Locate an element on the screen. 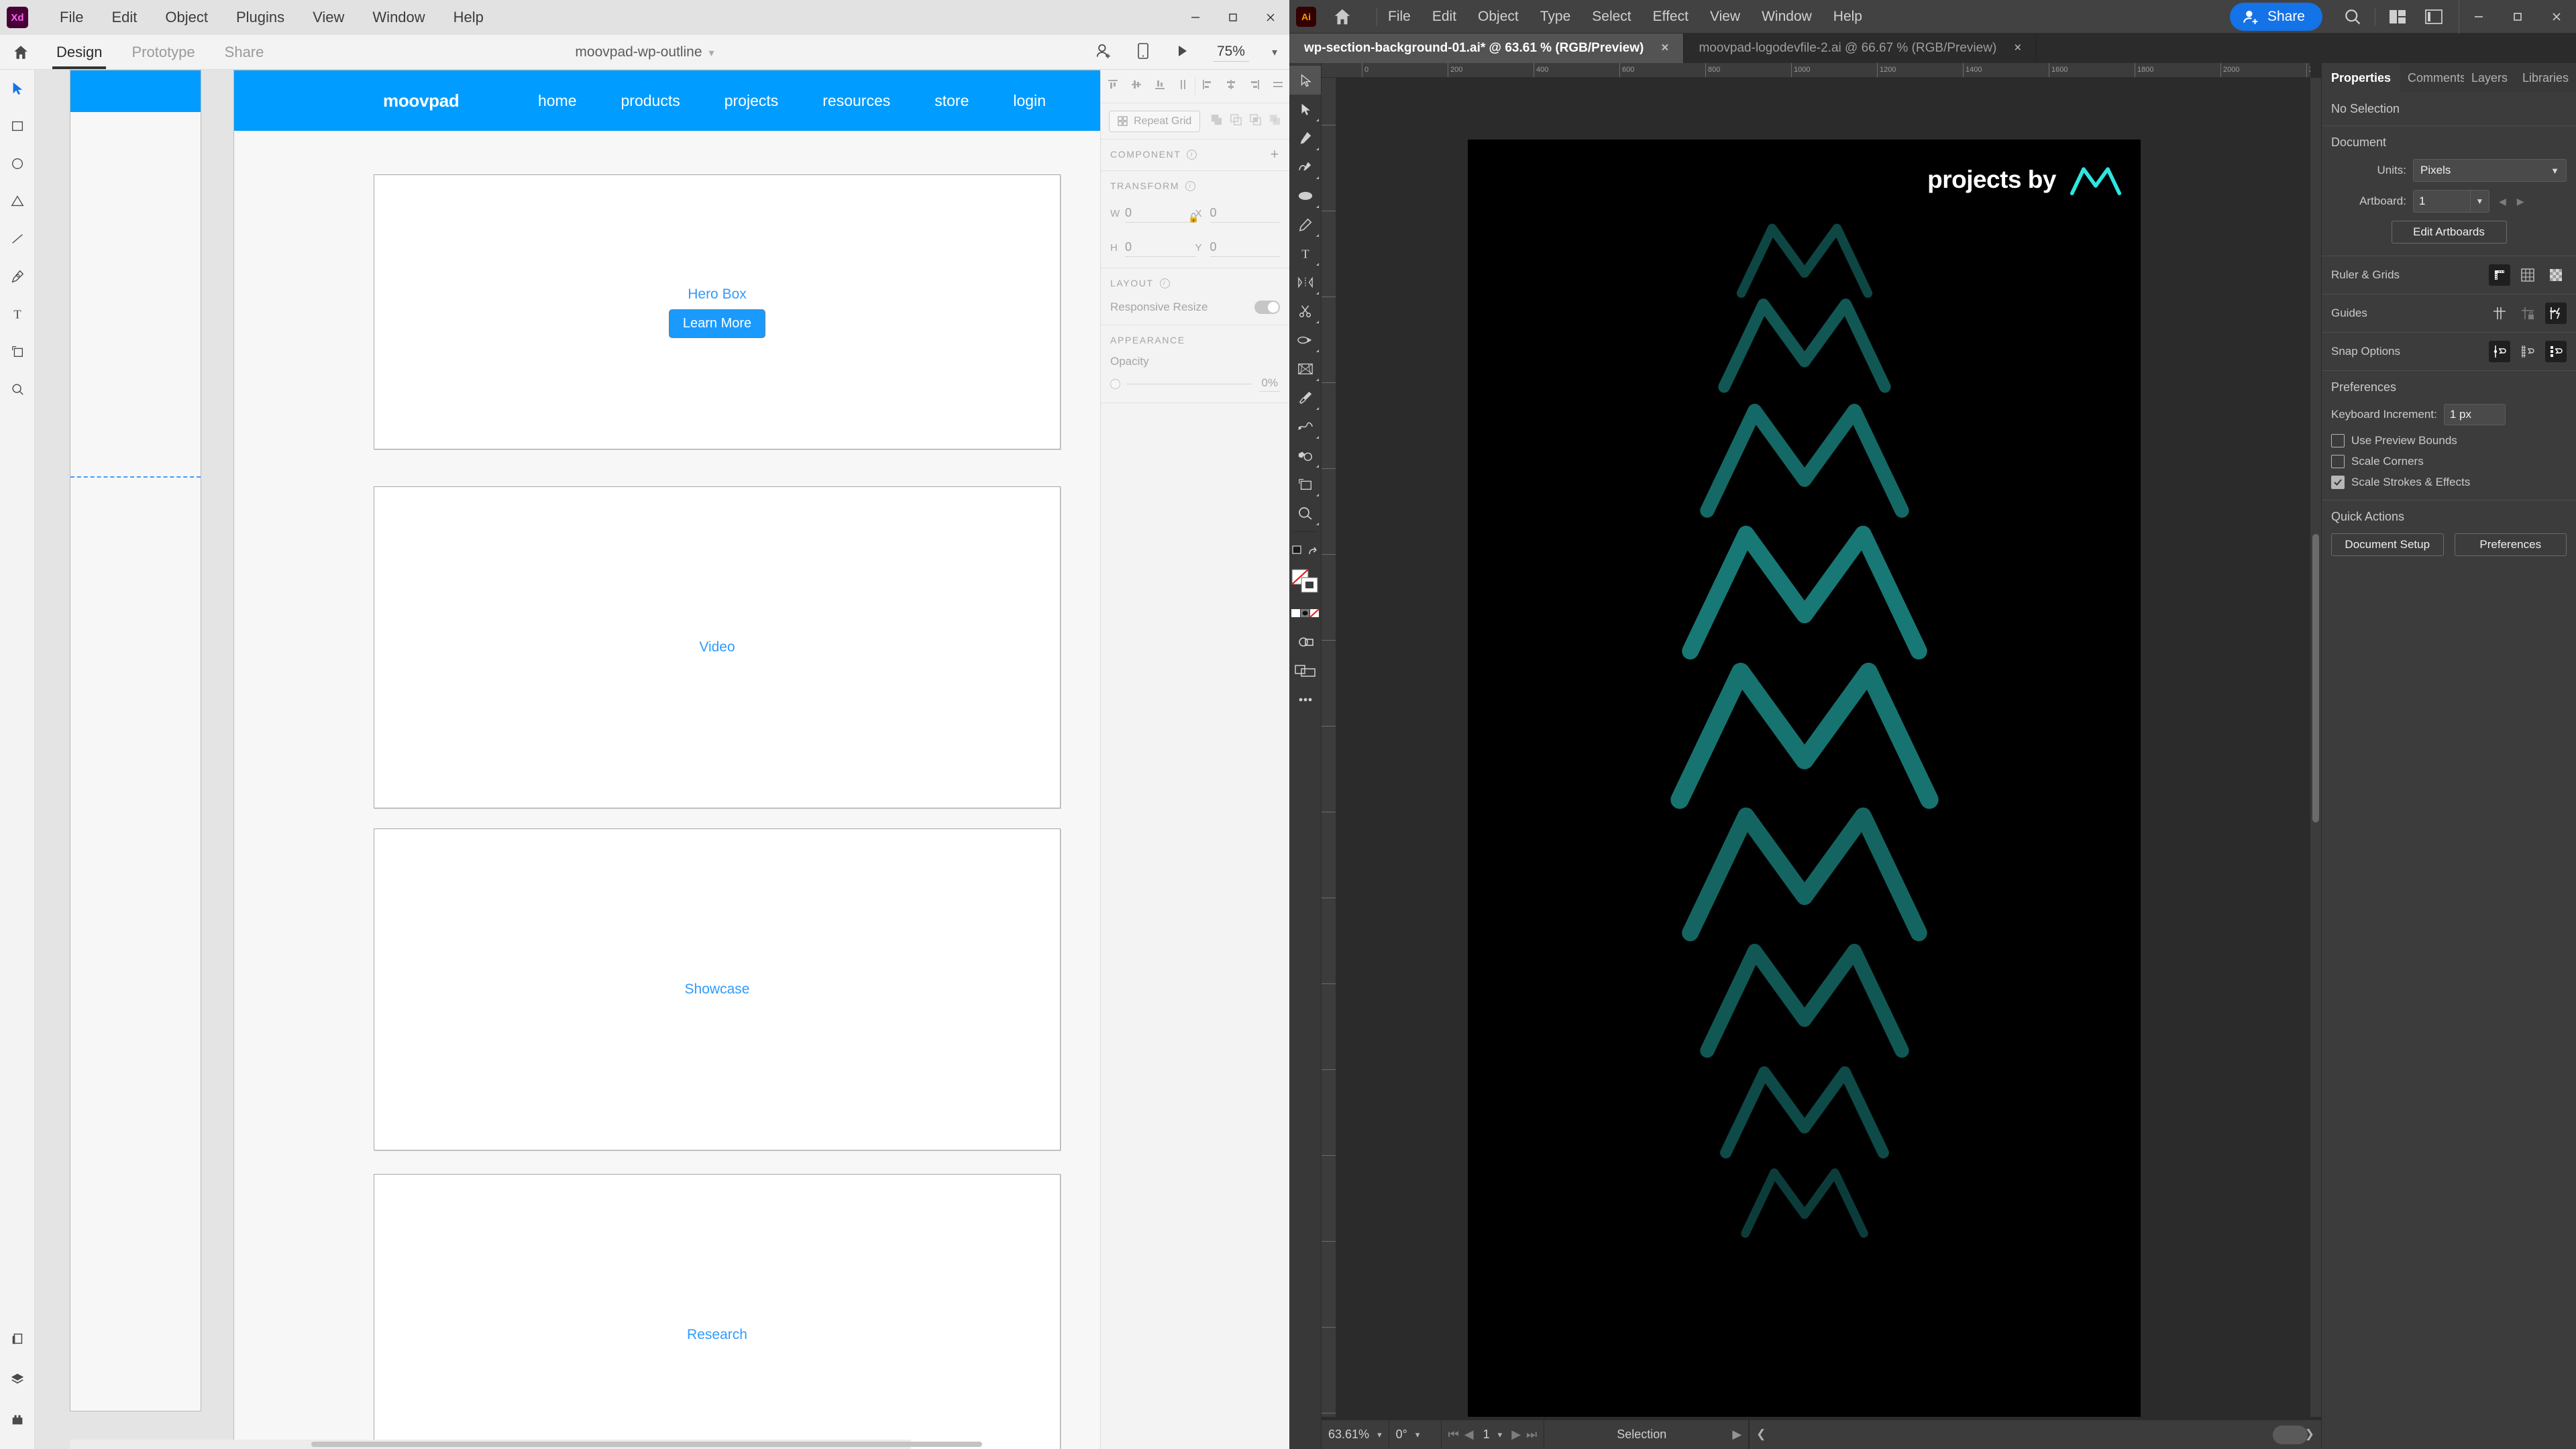 This screenshot has height=1449, width=2576. ai-ellipse-tool is located at coordinates (1305, 195).